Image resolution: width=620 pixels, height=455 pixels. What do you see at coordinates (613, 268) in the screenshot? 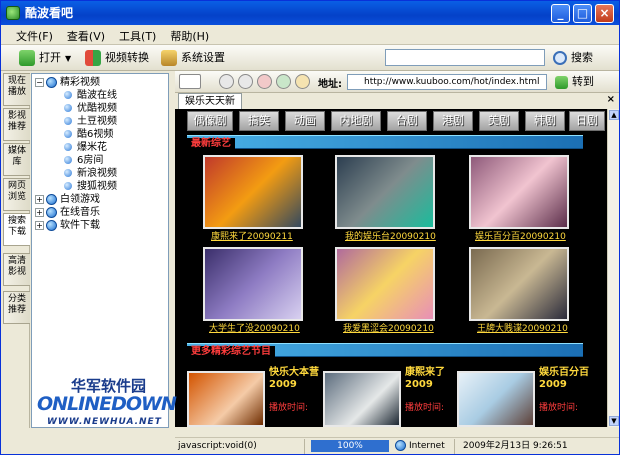
I see `vertical-scrollbar: ▲ ▼` at bounding box center [613, 268].